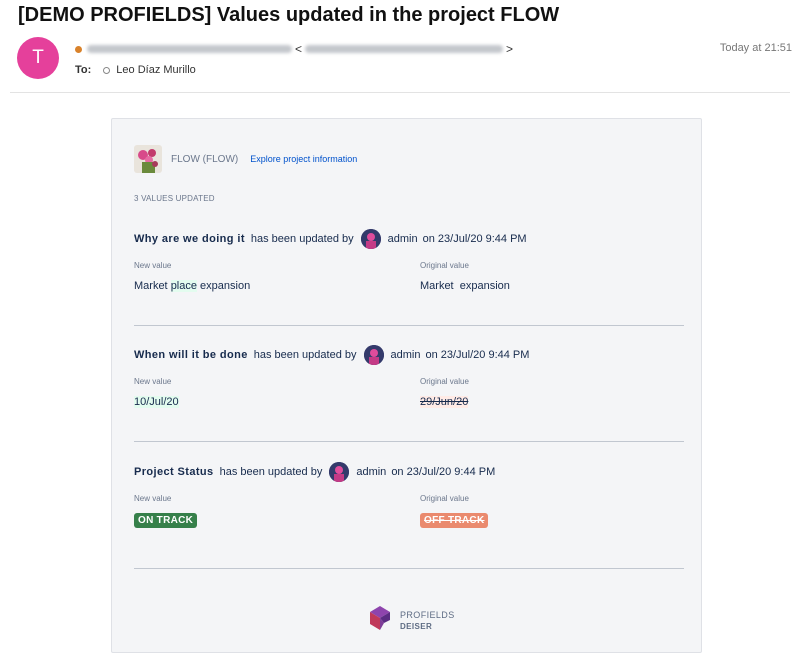 The height and width of the screenshot is (660, 800). Describe the element at coordinates (78, 49) in the screenshot. I see `sender-status-icon` at that location.